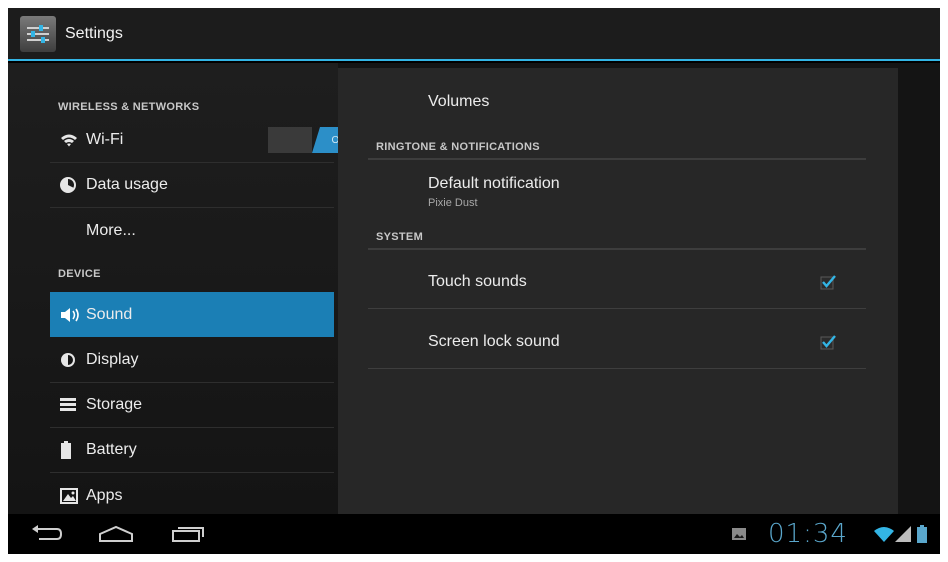 The height and width of the screenshot is (562, 948). What do you see at coordinates (903, 534) in the screenshot?
I see `cell-signal-icon` at bounding box center [903, 534].